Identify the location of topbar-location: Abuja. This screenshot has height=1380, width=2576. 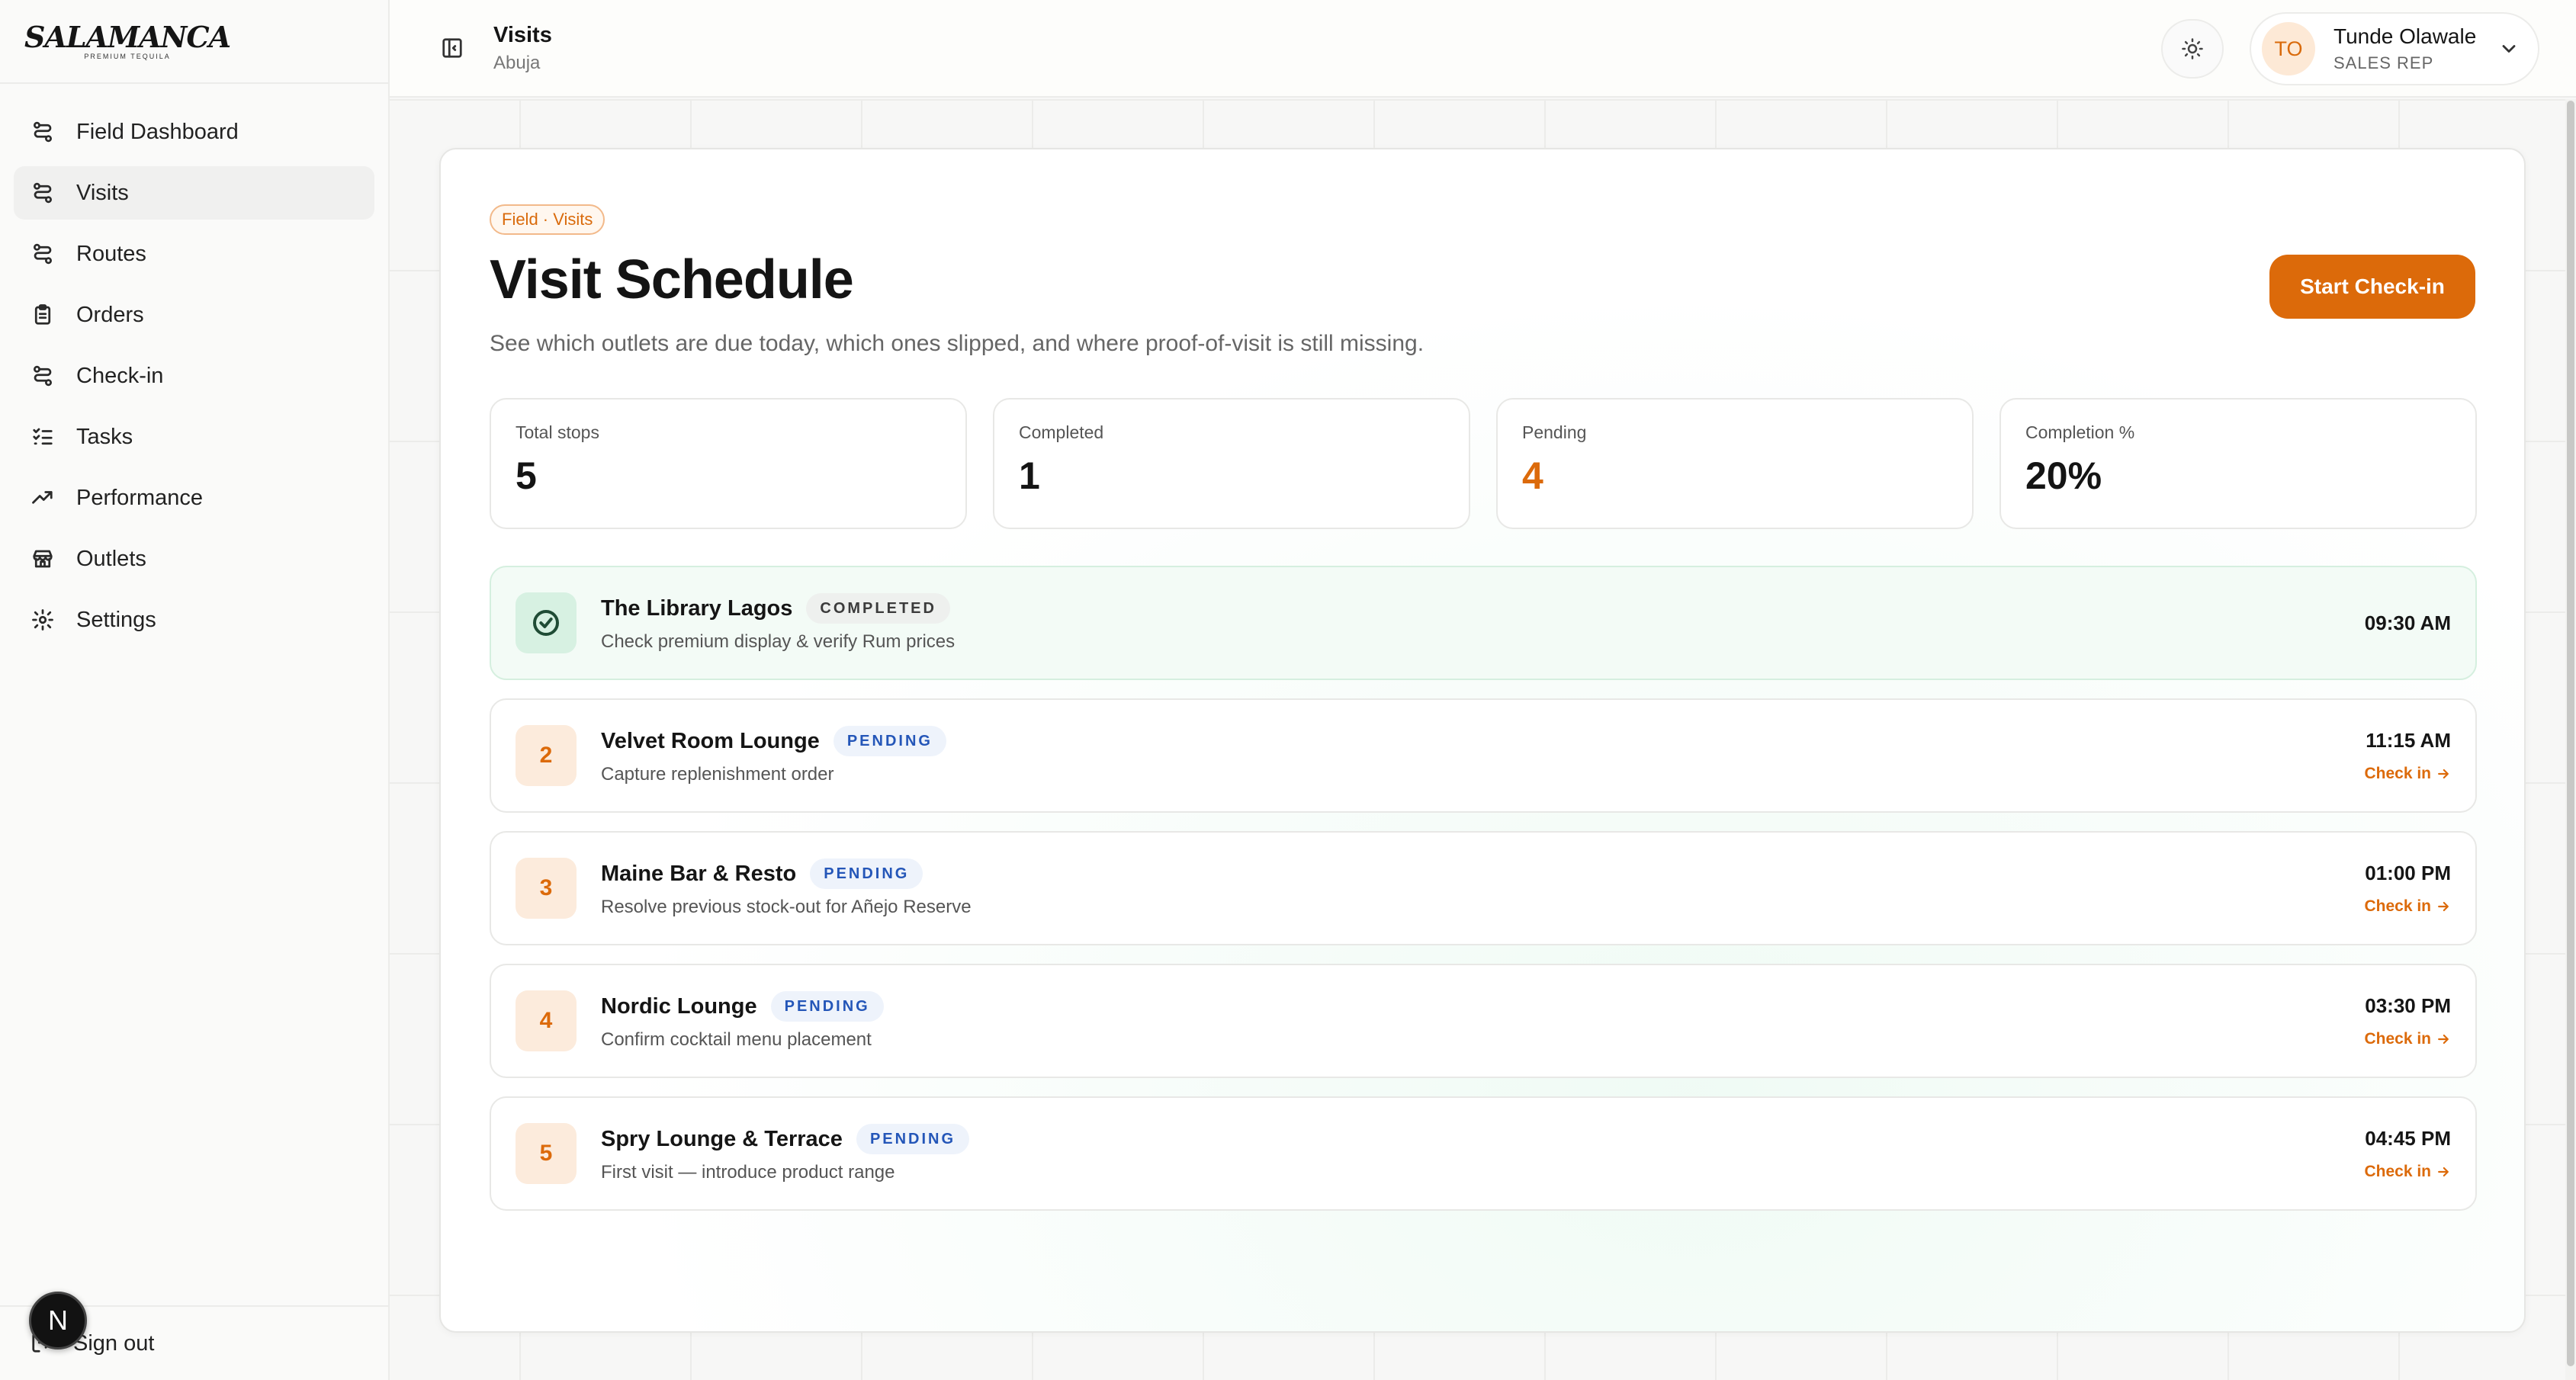
(517, 63).